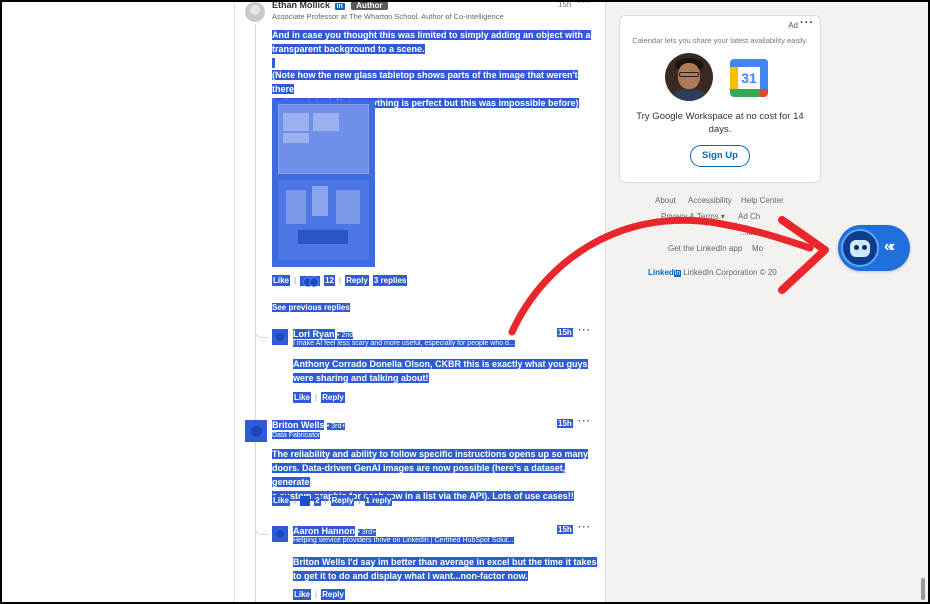  Describe the element at coordinates (339, 6) in the screenshot. I see `linkedin-premium-icon: in` at that location.